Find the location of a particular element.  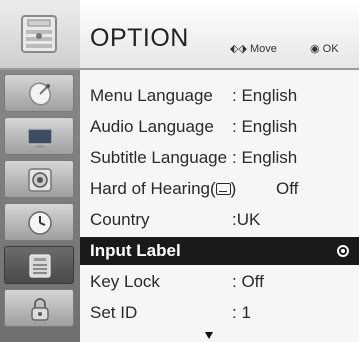

clock-icon is located at coordinates (40, 223).